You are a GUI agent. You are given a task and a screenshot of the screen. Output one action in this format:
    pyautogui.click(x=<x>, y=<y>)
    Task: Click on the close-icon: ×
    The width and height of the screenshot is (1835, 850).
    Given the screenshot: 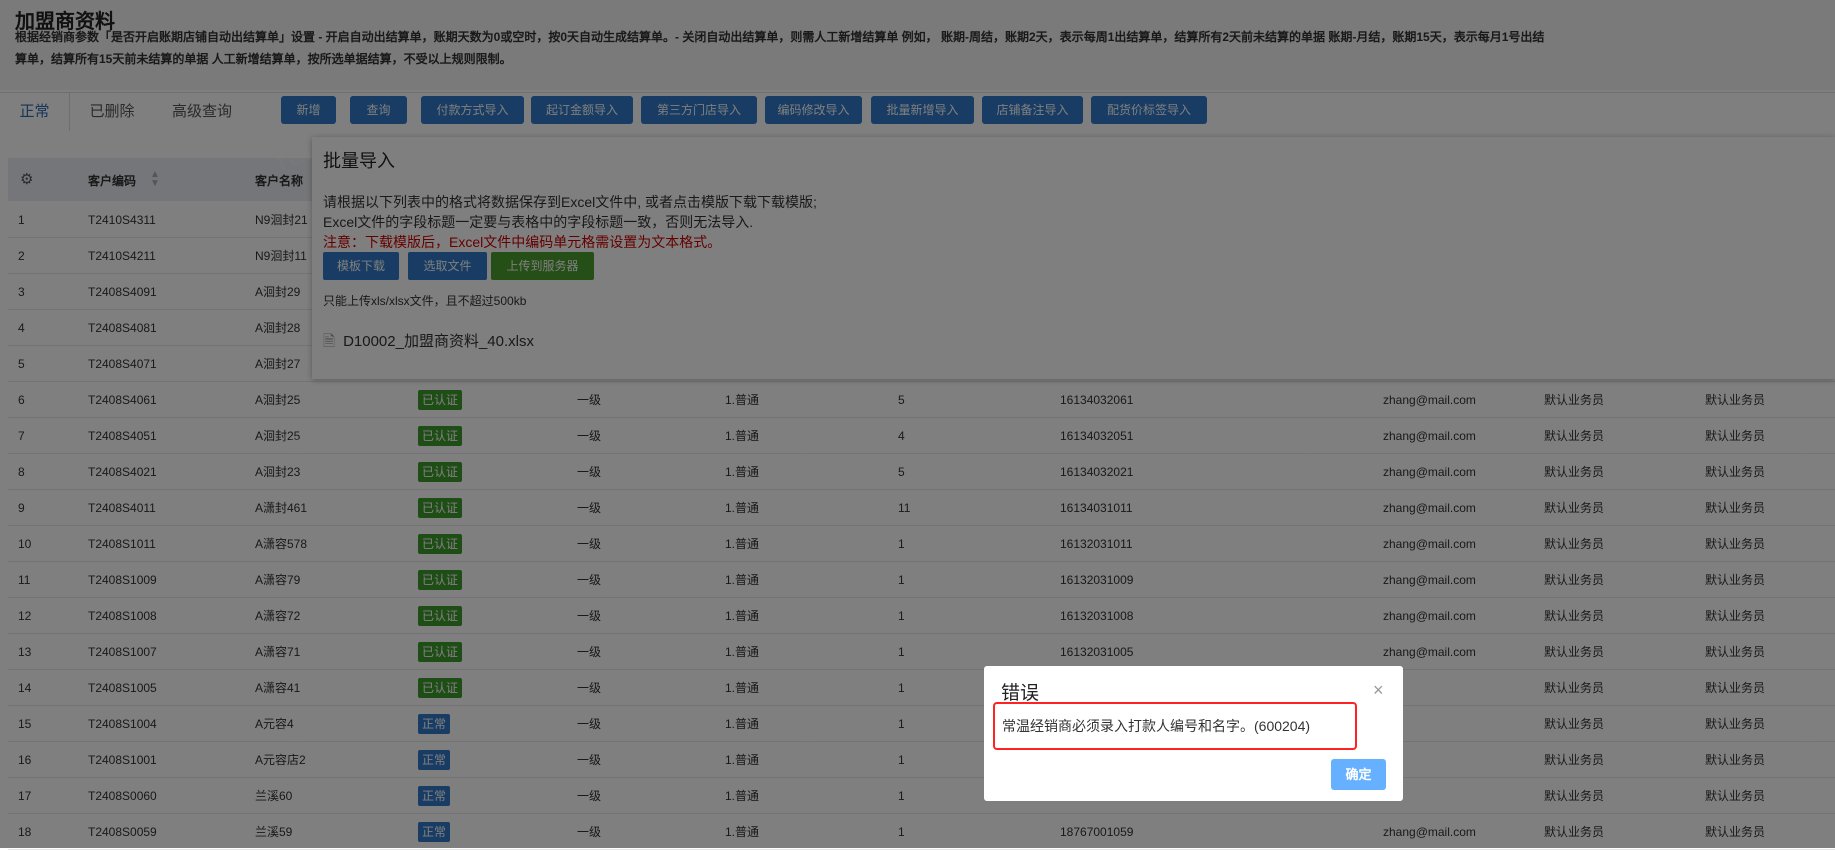 What is the action you would take?
    pyautogui.click(x=1378, y=690)
    